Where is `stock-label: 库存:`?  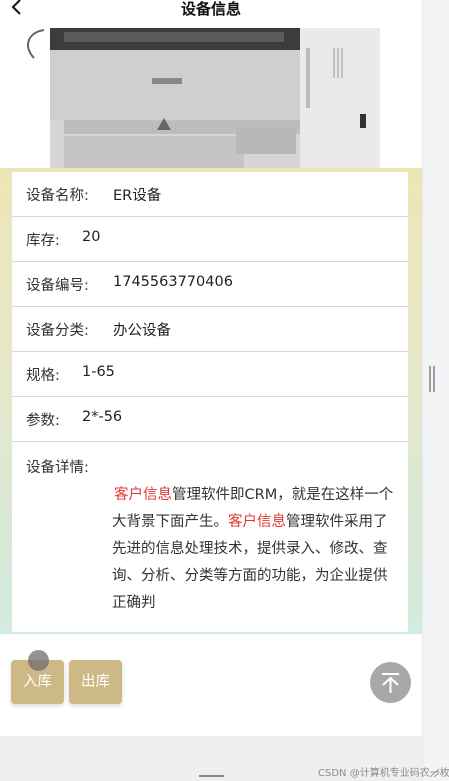 stock-label: 库存: is located at coordinates (43, 241).